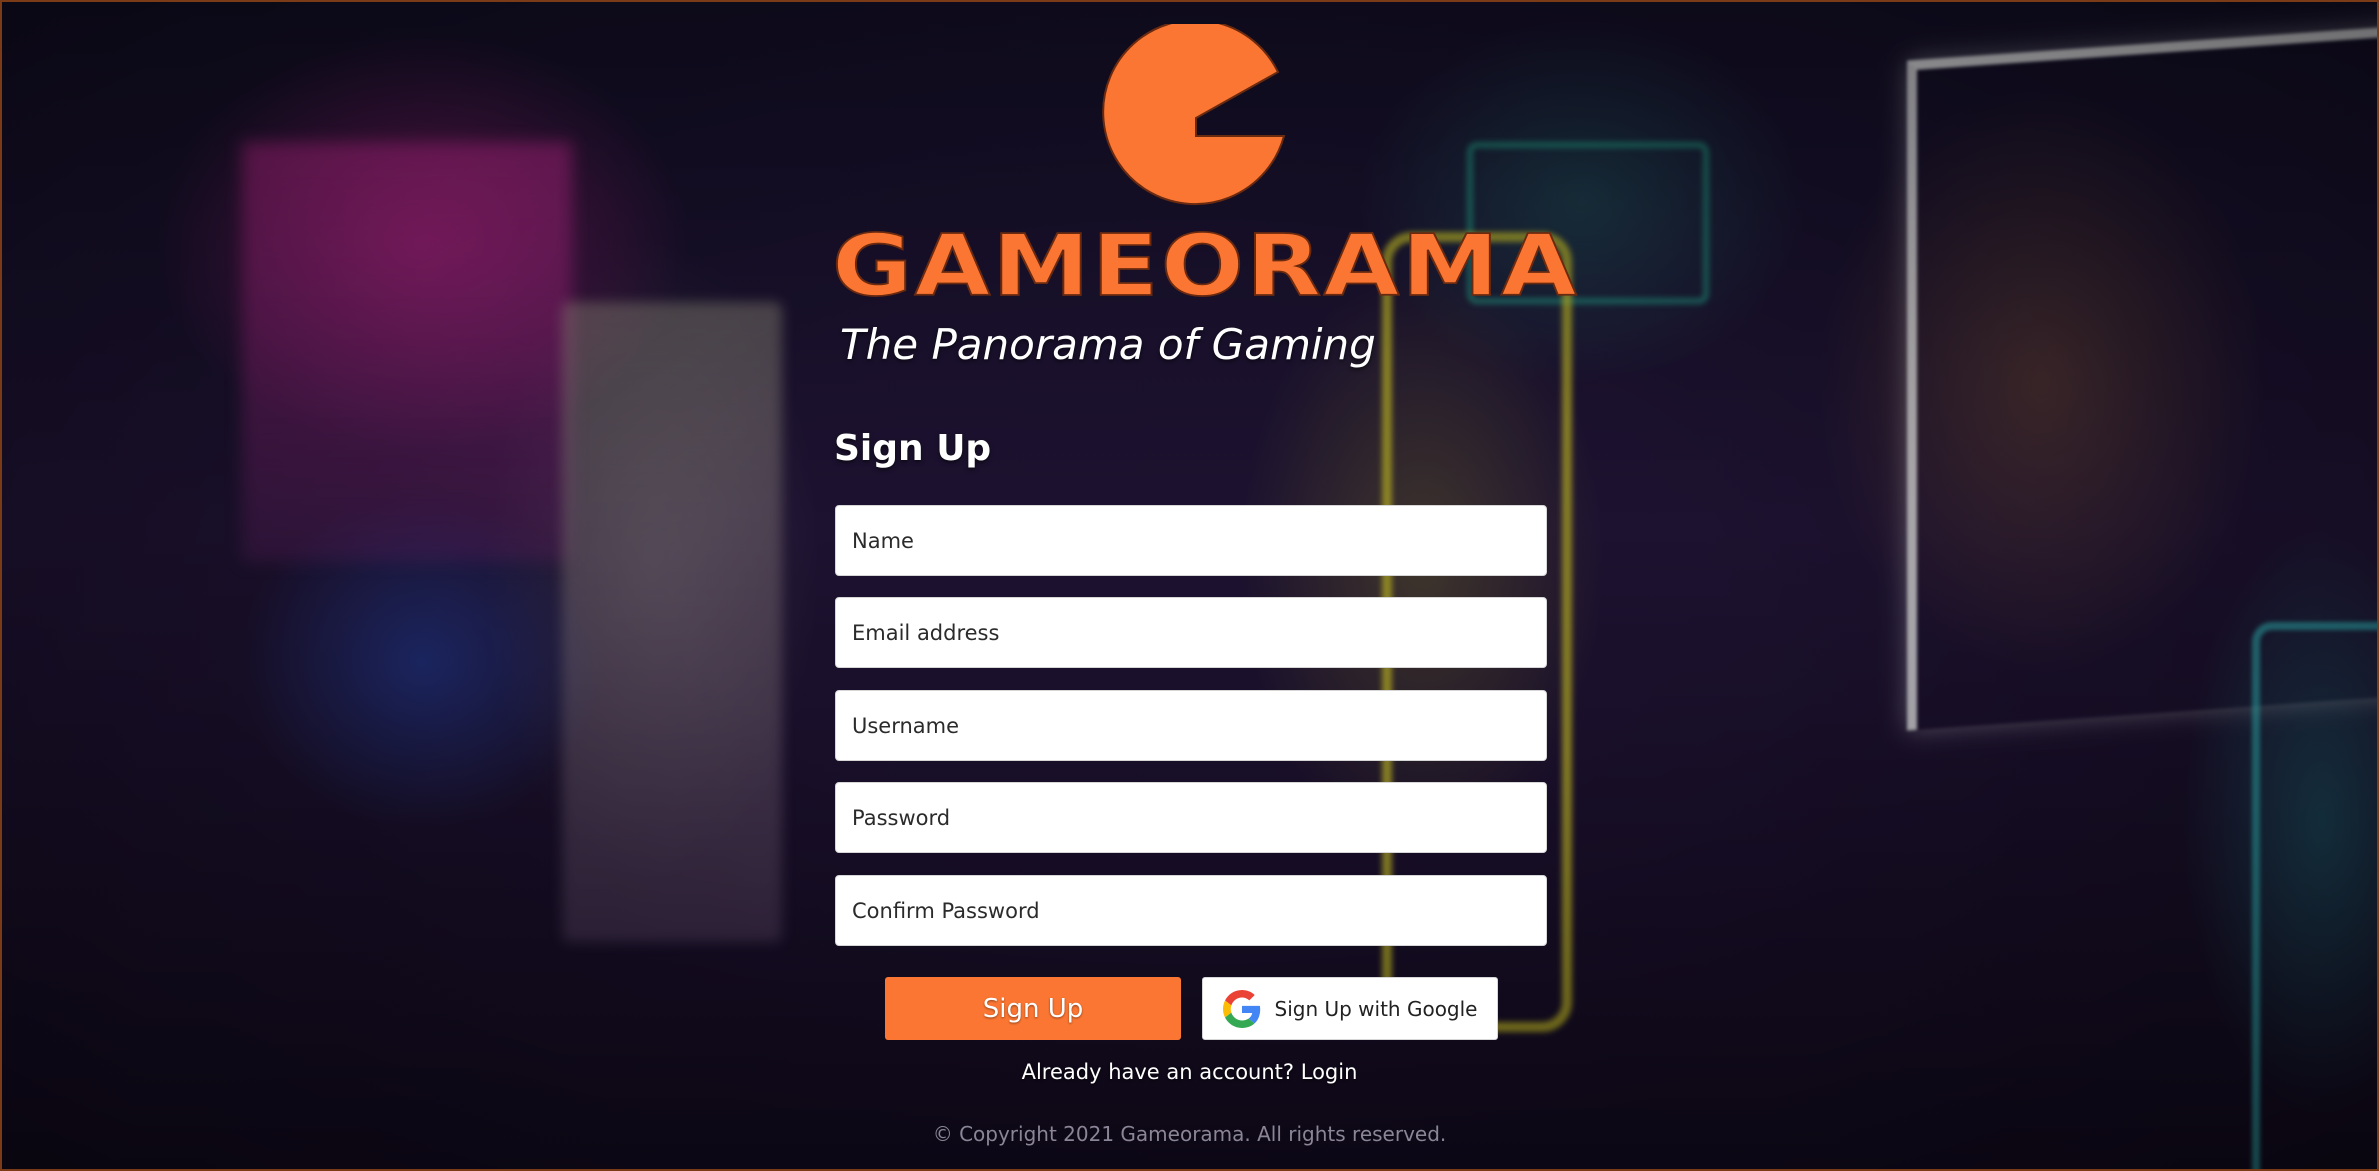 This screenshot has width=2379, height=1171. Describe the element at coordinates (1108, 344) in the screenshot. I see `tagline: The Panorama of Gaming` at that location.